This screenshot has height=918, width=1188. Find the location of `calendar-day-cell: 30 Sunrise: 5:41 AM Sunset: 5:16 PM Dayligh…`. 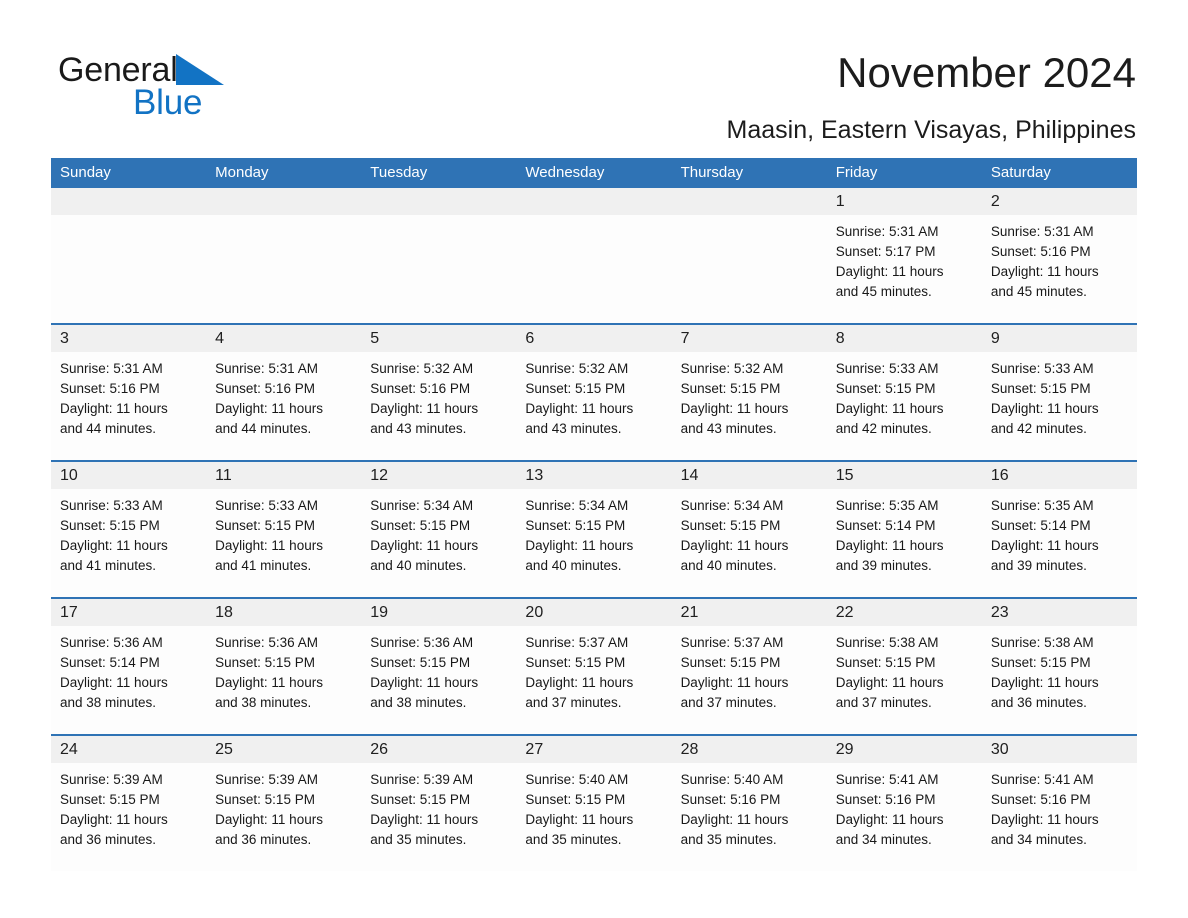

calendar-day-cell: 30 Sunrise: 5:41 AM Sunset: 5:16 PM Dayligh… is located at coordinates (1059, 803).